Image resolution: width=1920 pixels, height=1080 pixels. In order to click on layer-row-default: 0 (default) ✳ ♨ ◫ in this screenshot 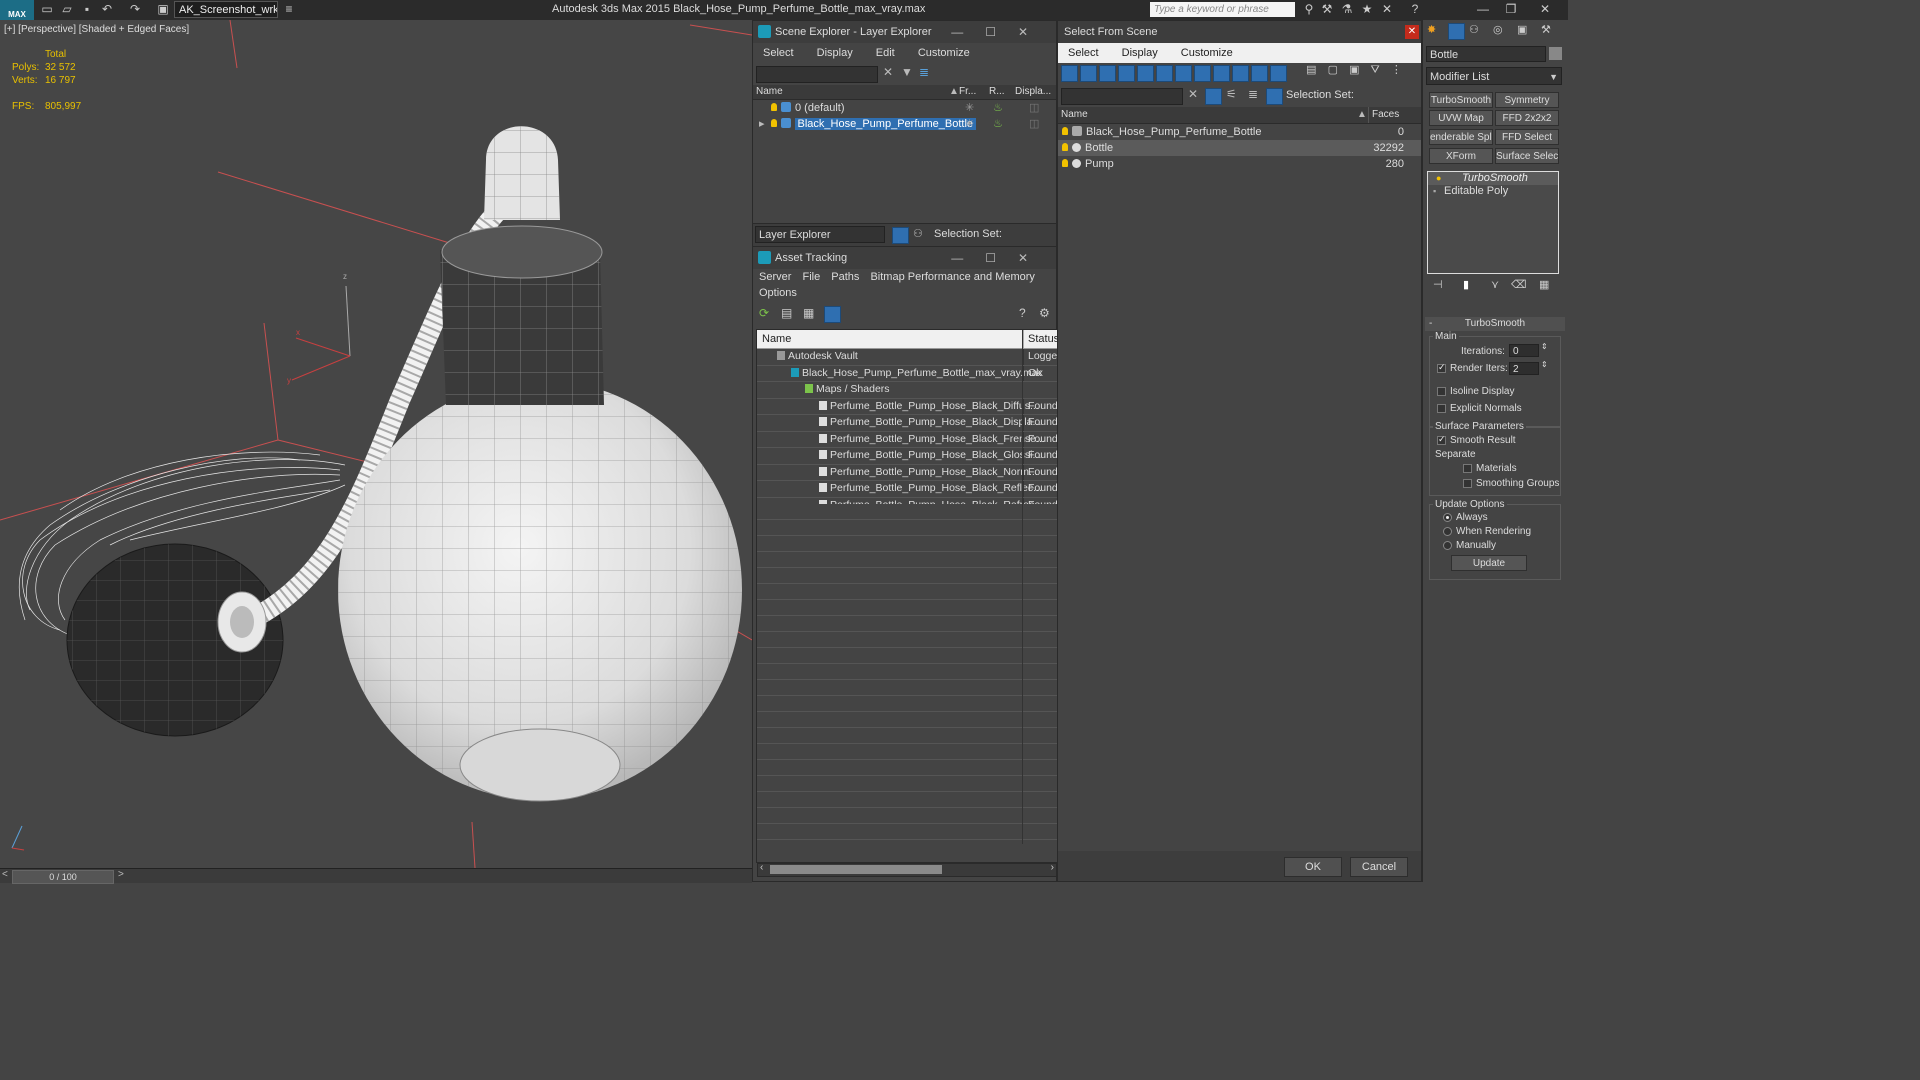, I will do `click(904, 108)`.